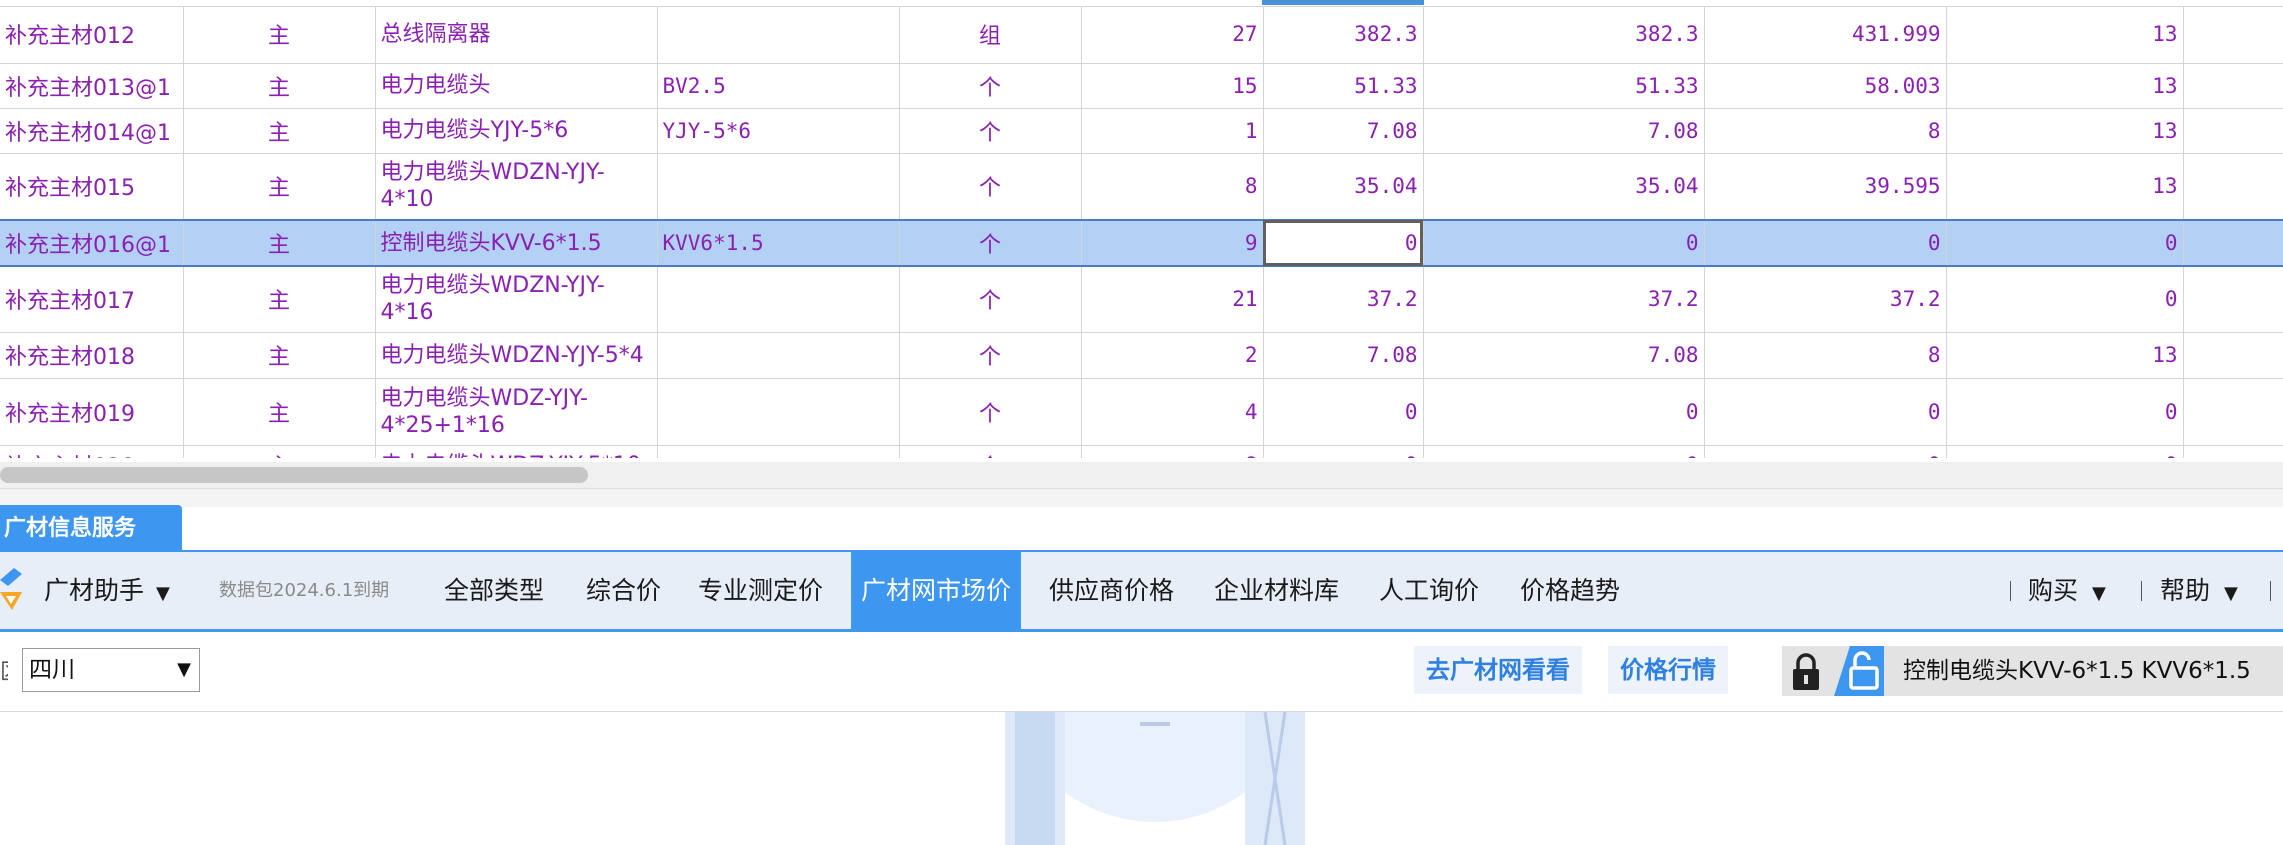 The height and width of the screenshot is (845, 2283). I want to click on material-name-cell: 电力电缆头WDZN-YJY-4*10, so click(516, 187).